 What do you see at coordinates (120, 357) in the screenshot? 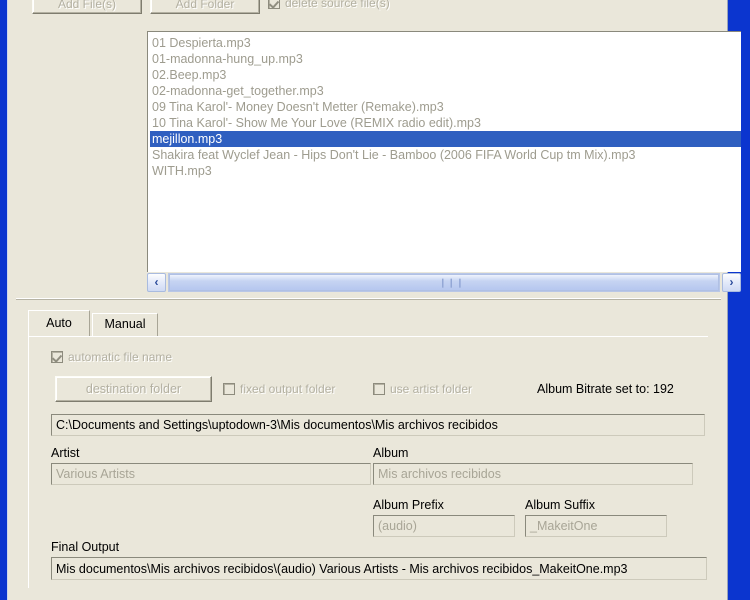
I see `automatic-file-name-label: automatic file name` at bounding box center [120, 357].